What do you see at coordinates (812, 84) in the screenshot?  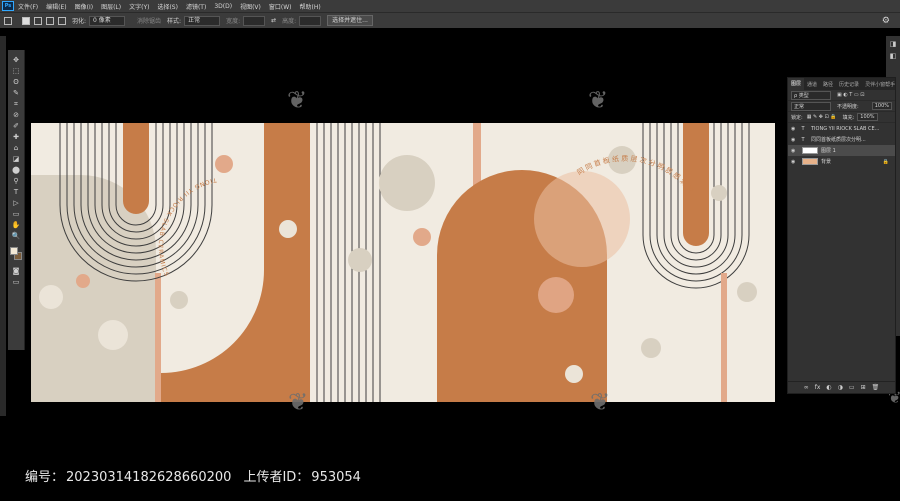 I see `tab-channels: 通道` at bounding box center [812, 84].